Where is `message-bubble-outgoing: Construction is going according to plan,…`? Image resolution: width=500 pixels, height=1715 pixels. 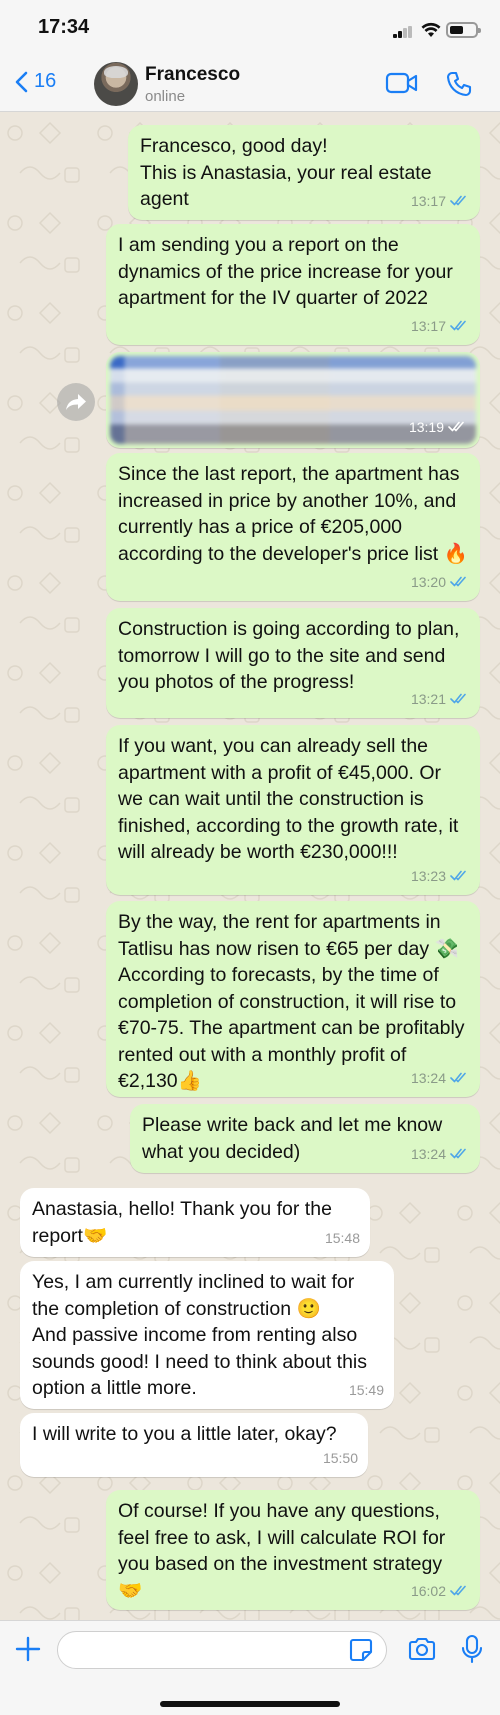 message-bubble-outgoing: Construction is going according to plan,… is located at coordinates (293, 663).